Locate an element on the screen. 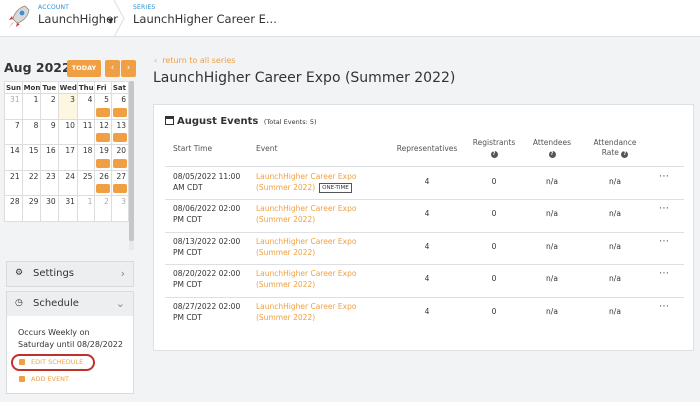 The width and height of the screenshot is (700, 402). account-dropdown: LaunchHigher is located at coordinates (78, 19).